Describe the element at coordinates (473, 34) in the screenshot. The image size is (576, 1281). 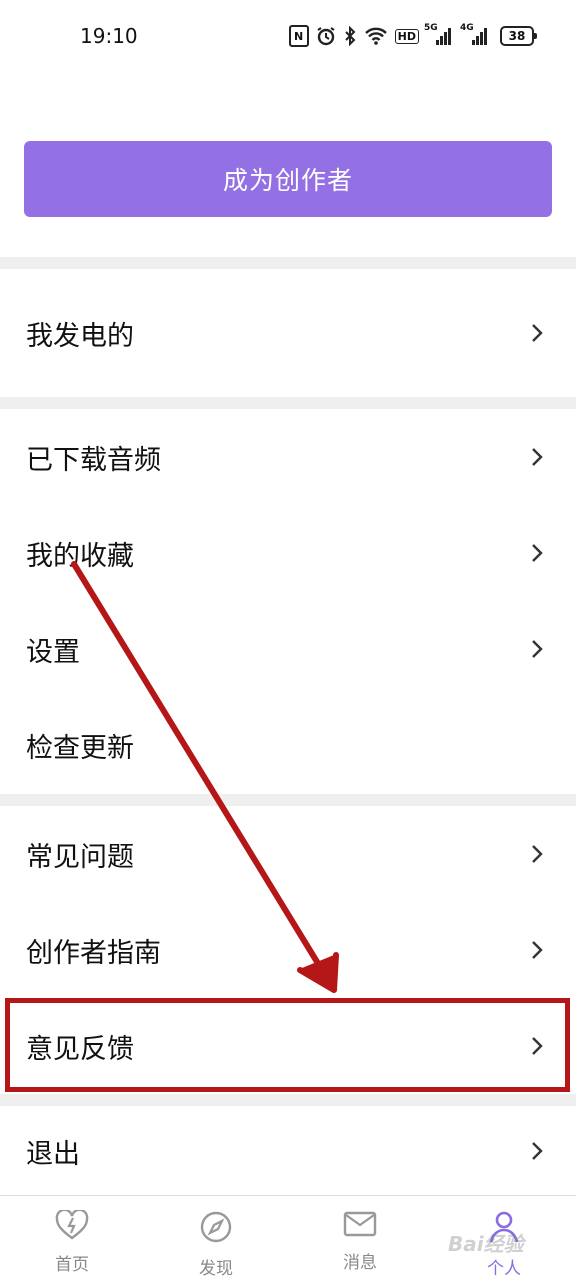
I see `signal-4g-icon: 4G` at that location.